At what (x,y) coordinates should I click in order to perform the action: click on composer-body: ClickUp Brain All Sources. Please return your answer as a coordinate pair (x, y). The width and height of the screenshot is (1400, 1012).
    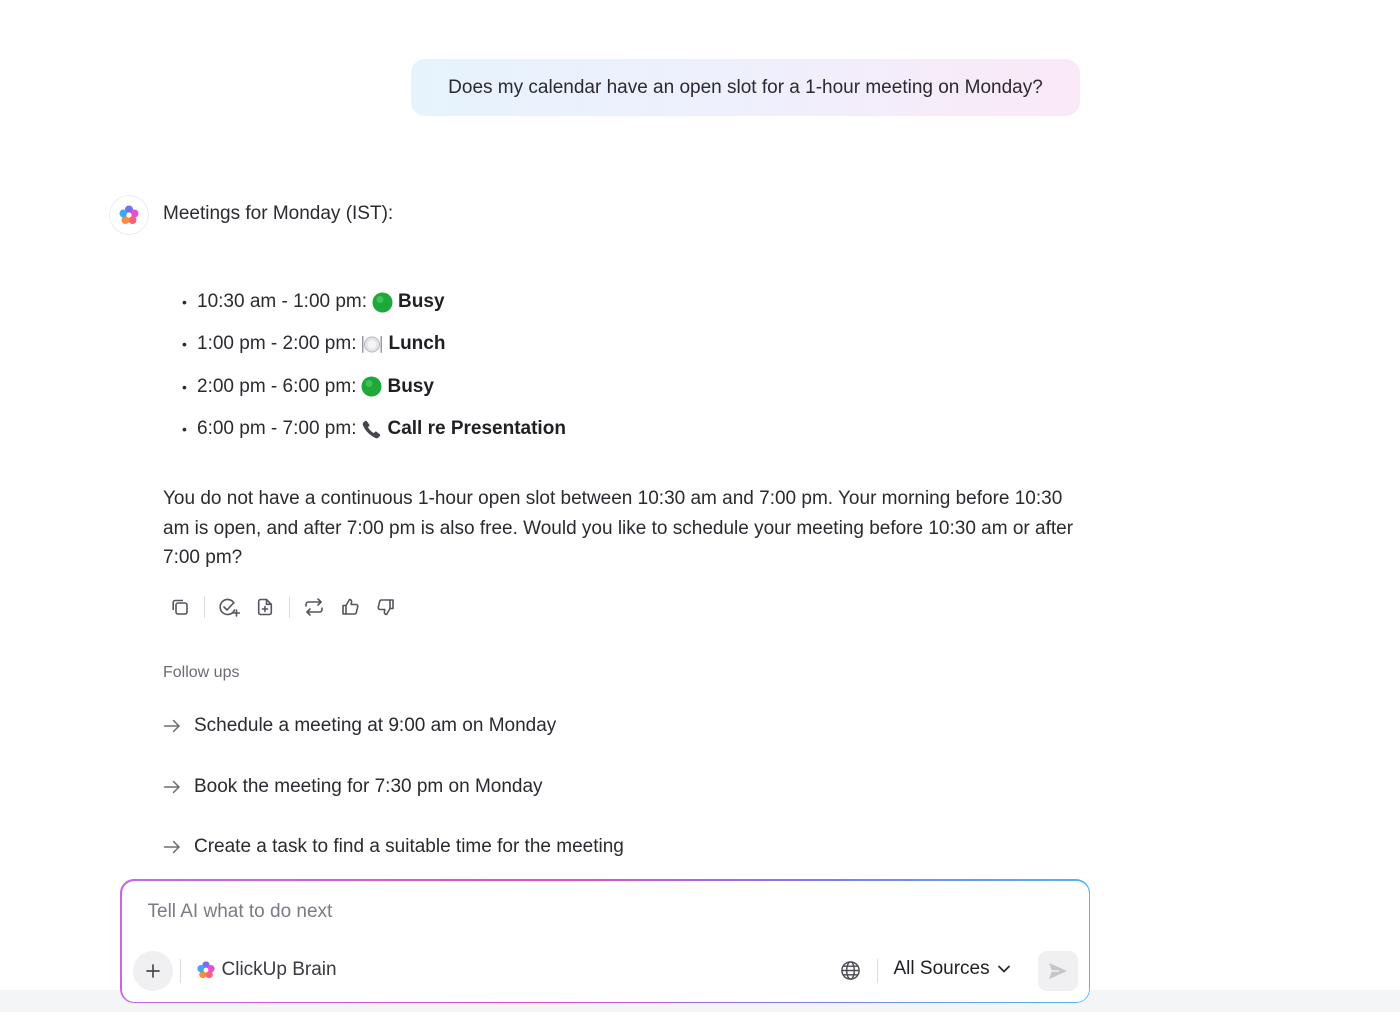
    Looking at the image, I should click on (605, 941).